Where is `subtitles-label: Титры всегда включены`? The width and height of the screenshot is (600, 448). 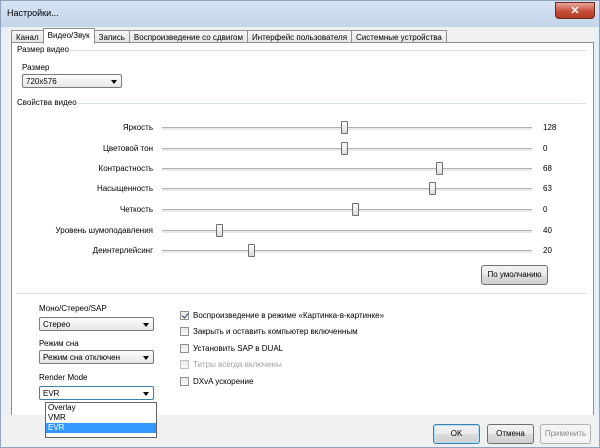
subtitles-label: Титры всегда включены is located at coordinates (237, 364).